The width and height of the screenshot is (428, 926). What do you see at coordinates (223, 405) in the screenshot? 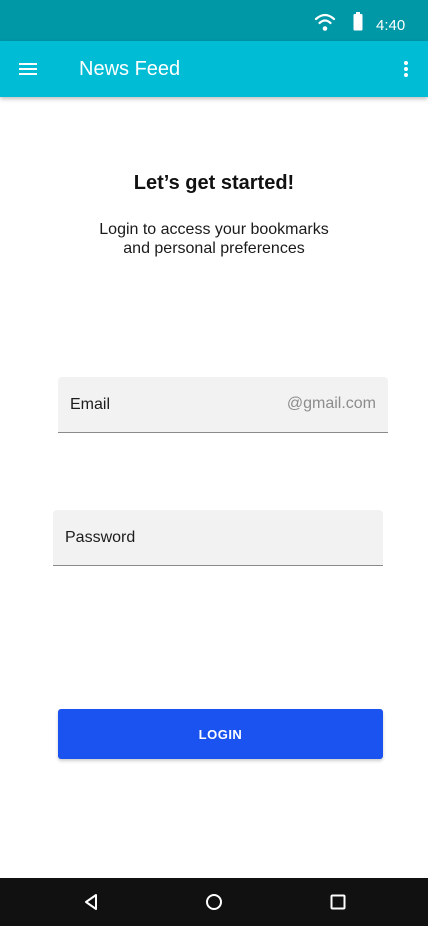
I see `email-field: Email @gmail.com` at bounding box center [223, 405].